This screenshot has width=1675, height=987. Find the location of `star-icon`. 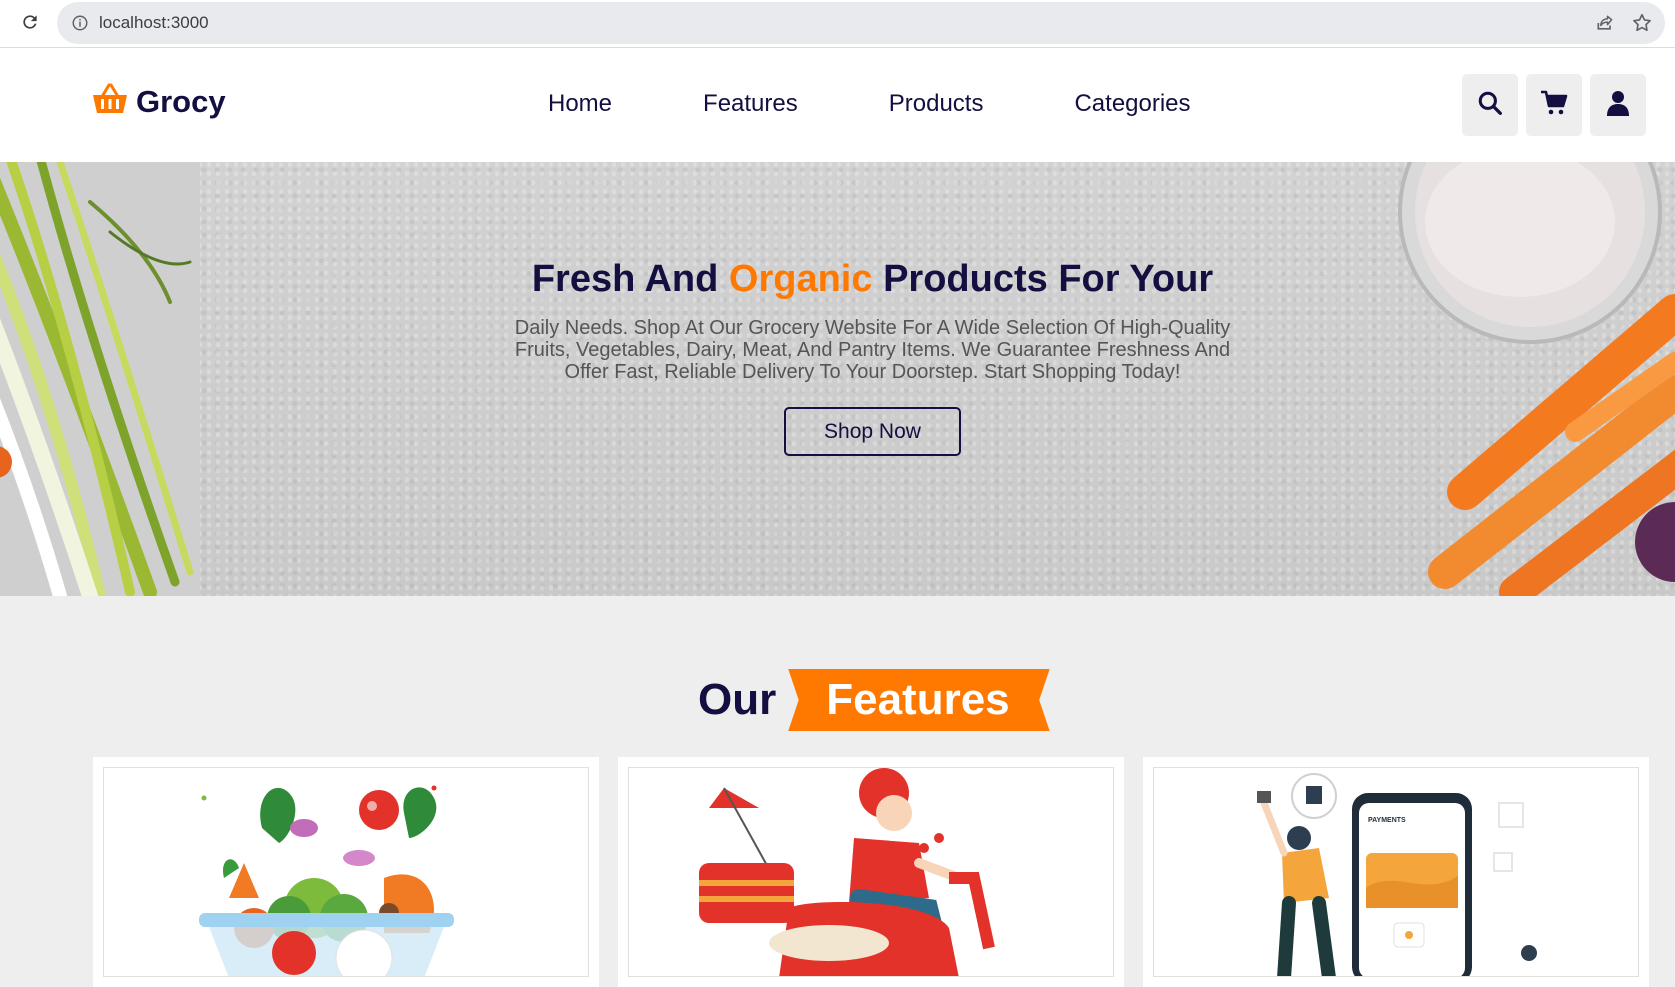

star-icon is located at coordinates (1642, 23).